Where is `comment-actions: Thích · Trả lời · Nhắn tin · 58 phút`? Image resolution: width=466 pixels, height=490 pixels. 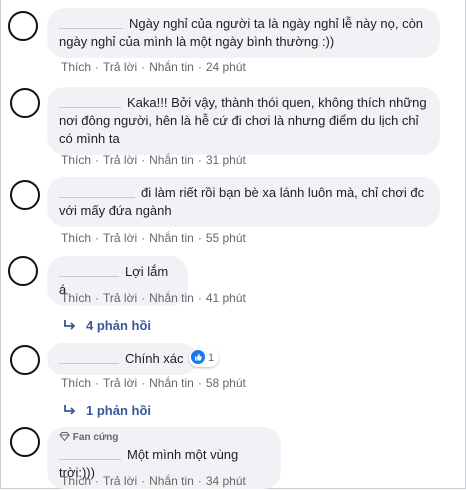 comment-actions: Thích · Trả lời · Nhắn tin · 58 phút is located at coordinates (153, 383).